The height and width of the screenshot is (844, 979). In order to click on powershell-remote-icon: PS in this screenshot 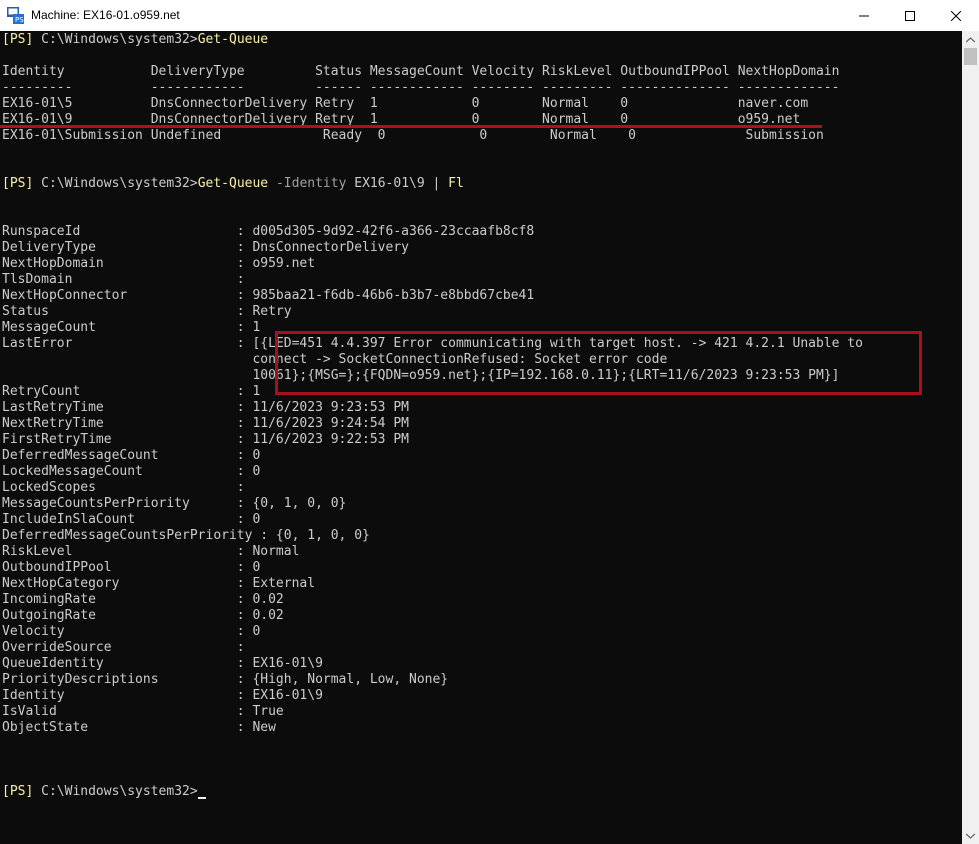, I will do `click(15, 15)`.